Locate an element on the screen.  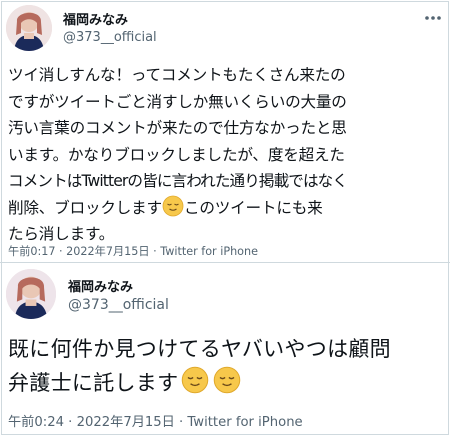
tweet-text-line: います。かなりブロックしましたが、度を超えた is located at coordinates (176, 154).